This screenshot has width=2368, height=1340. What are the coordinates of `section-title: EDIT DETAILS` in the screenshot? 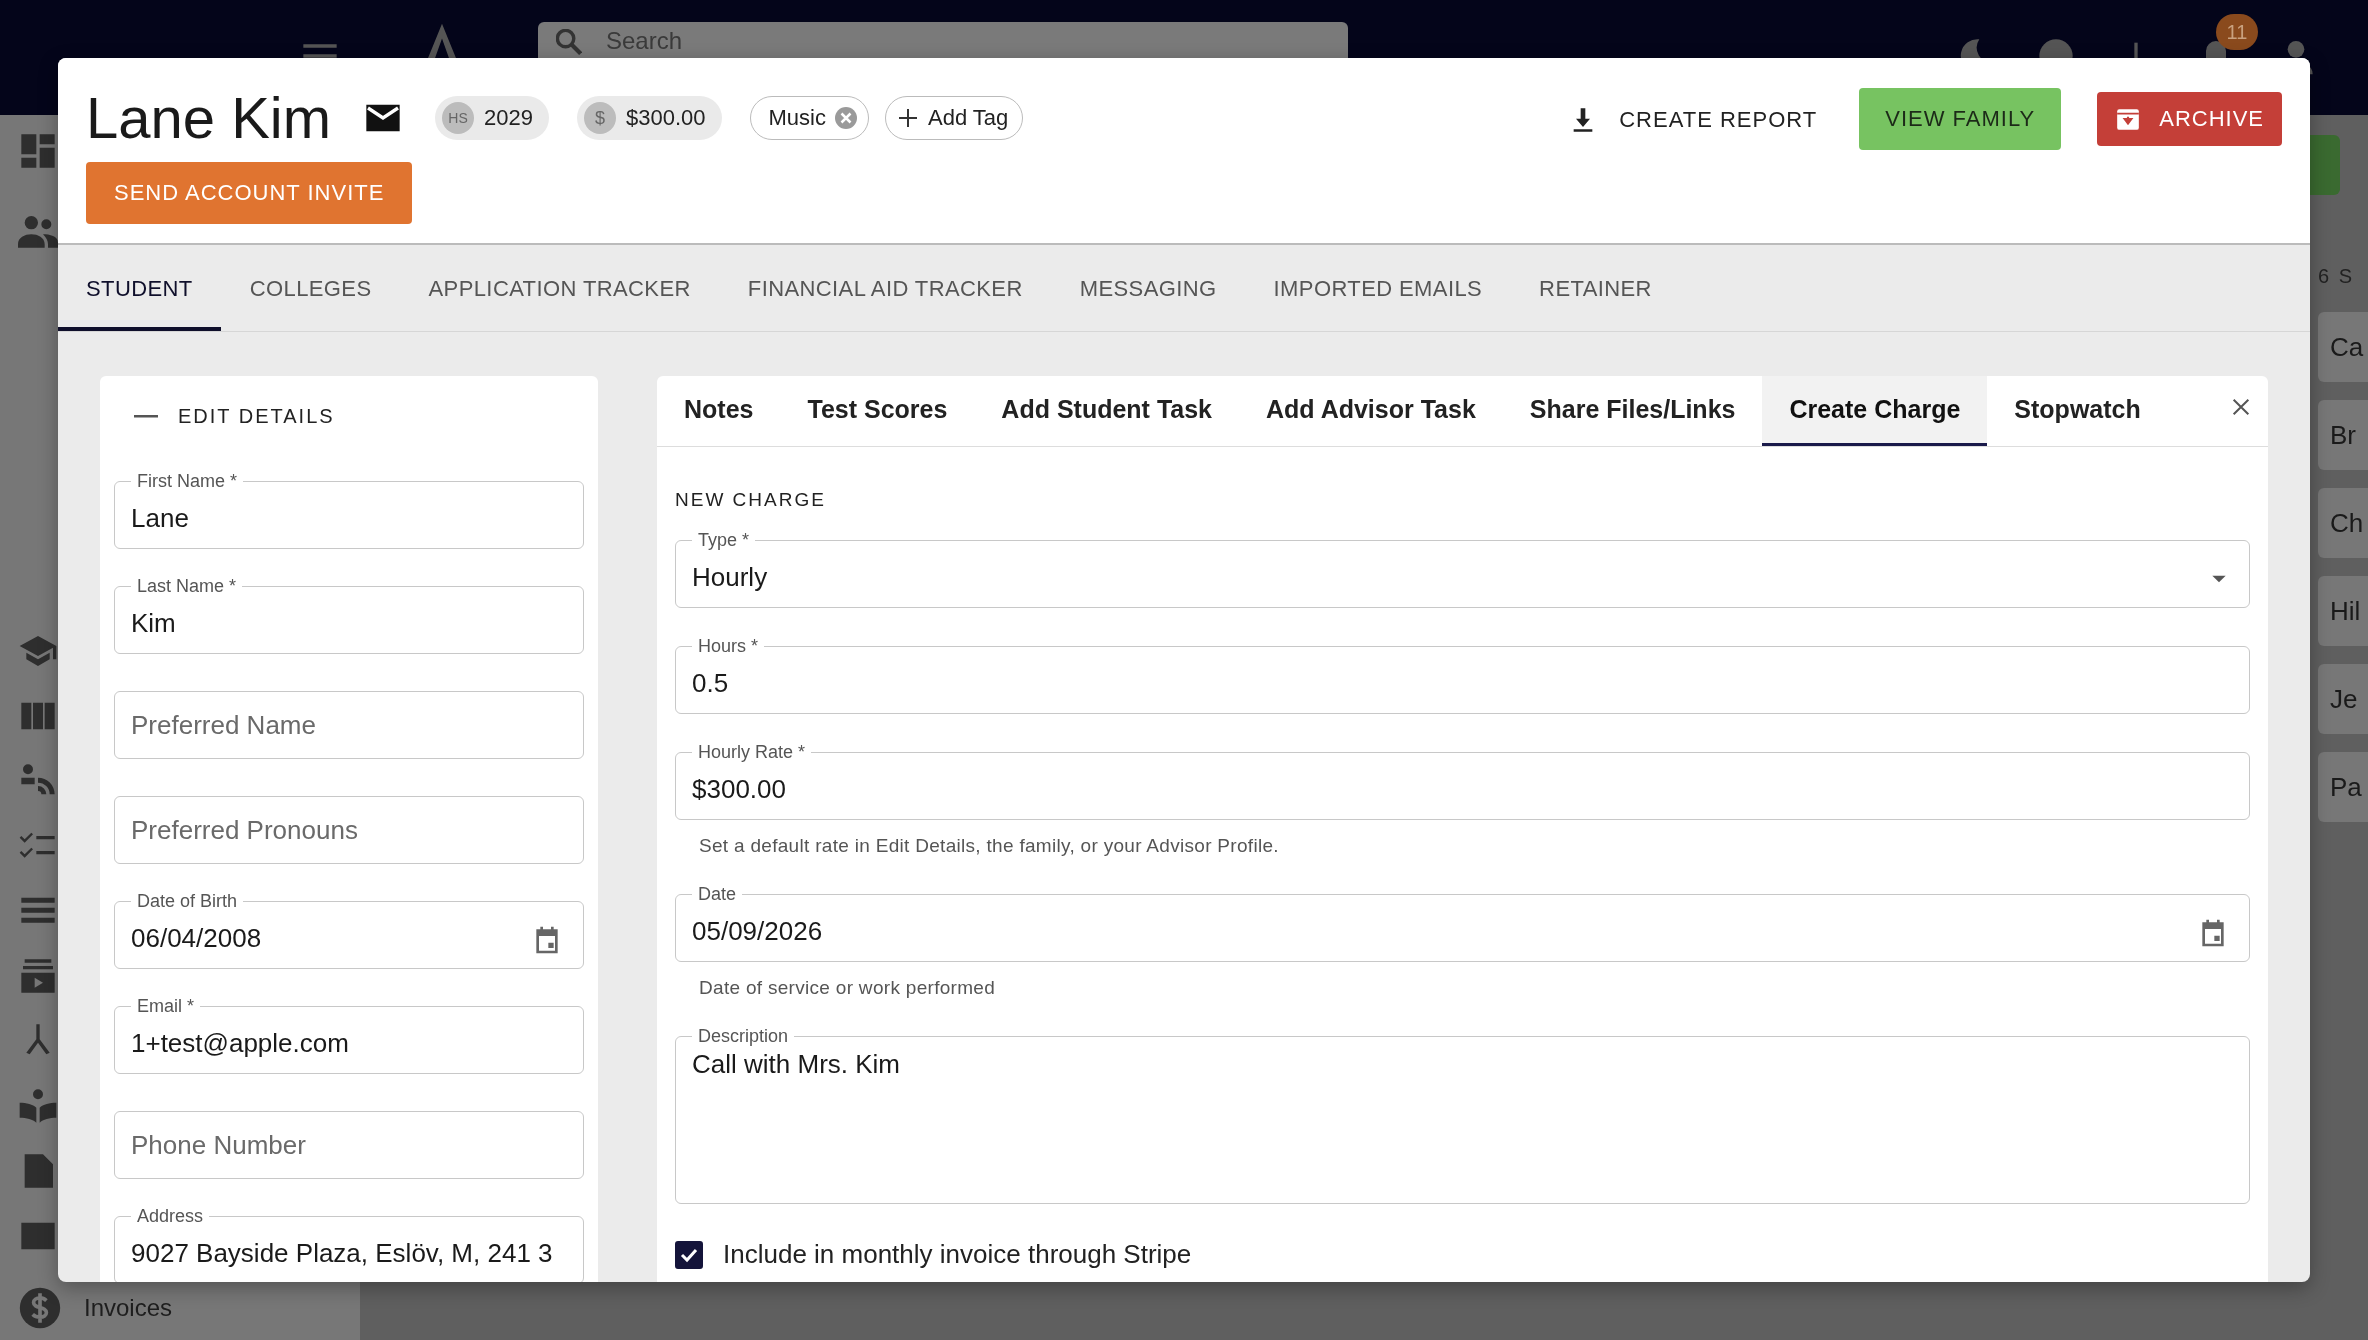 It's located at (256, 416).